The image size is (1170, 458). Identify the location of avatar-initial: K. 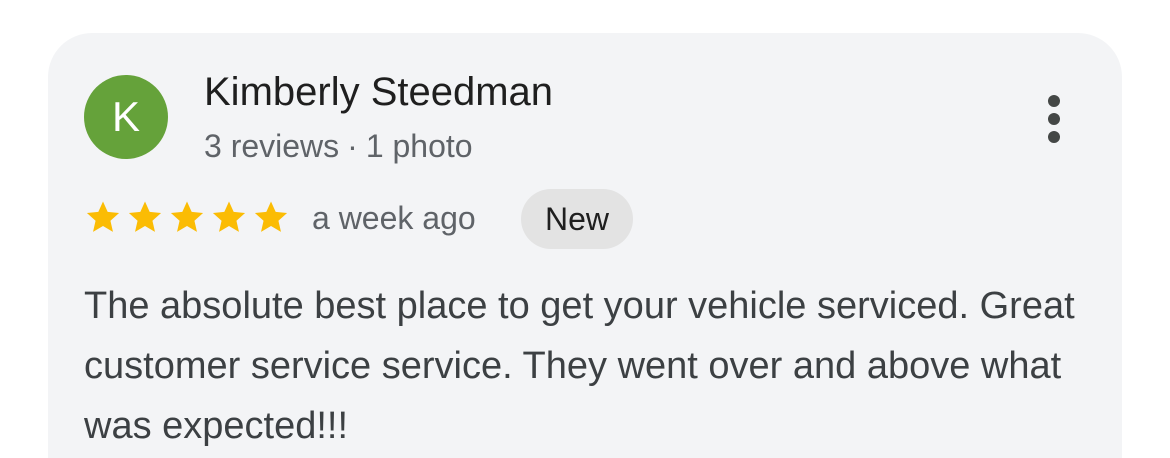
(125, 116).